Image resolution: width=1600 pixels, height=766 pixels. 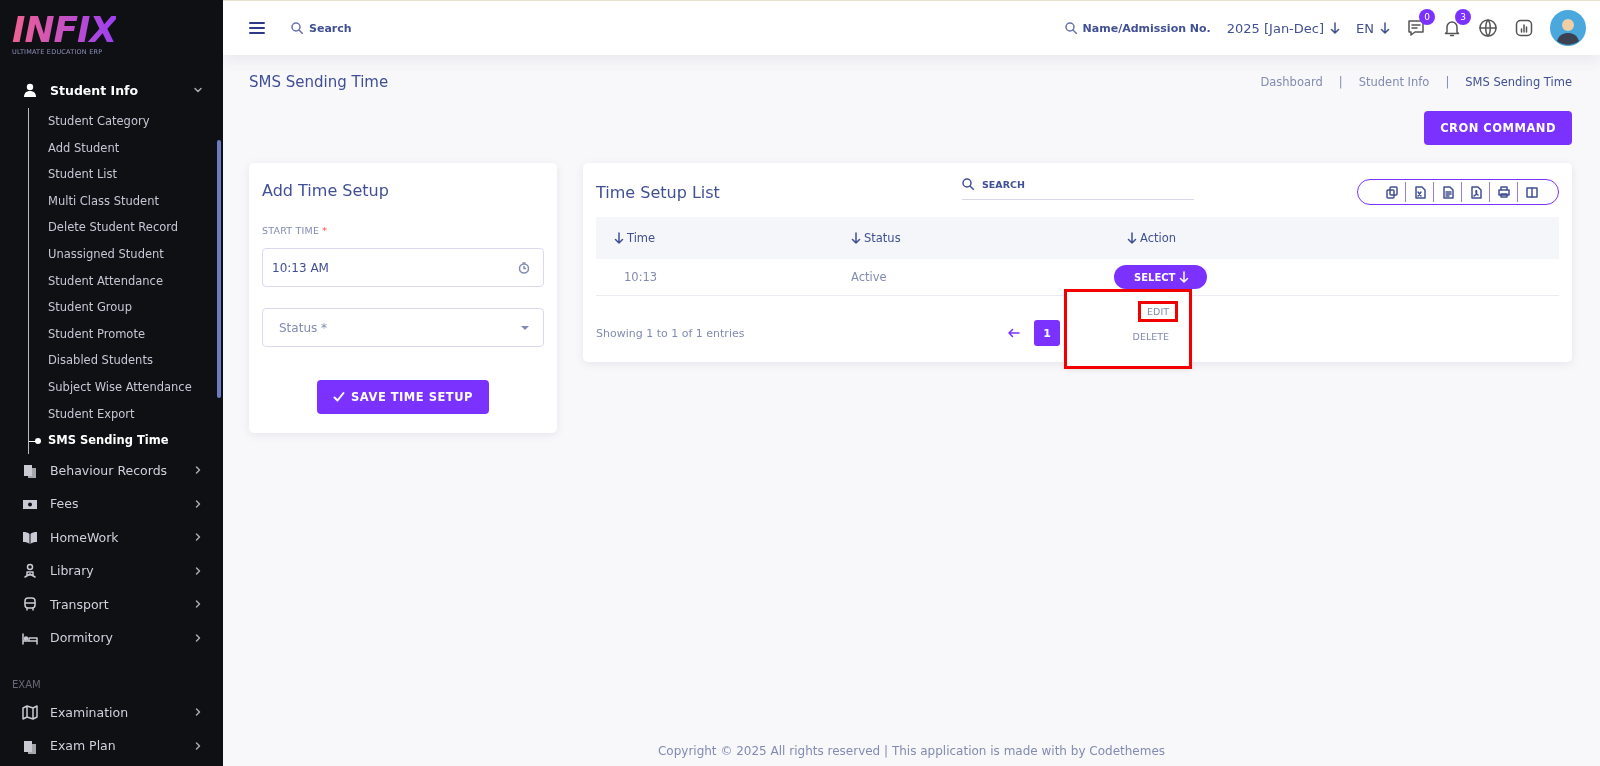 I want to click on reader-icon, so click(x=30, y=570).